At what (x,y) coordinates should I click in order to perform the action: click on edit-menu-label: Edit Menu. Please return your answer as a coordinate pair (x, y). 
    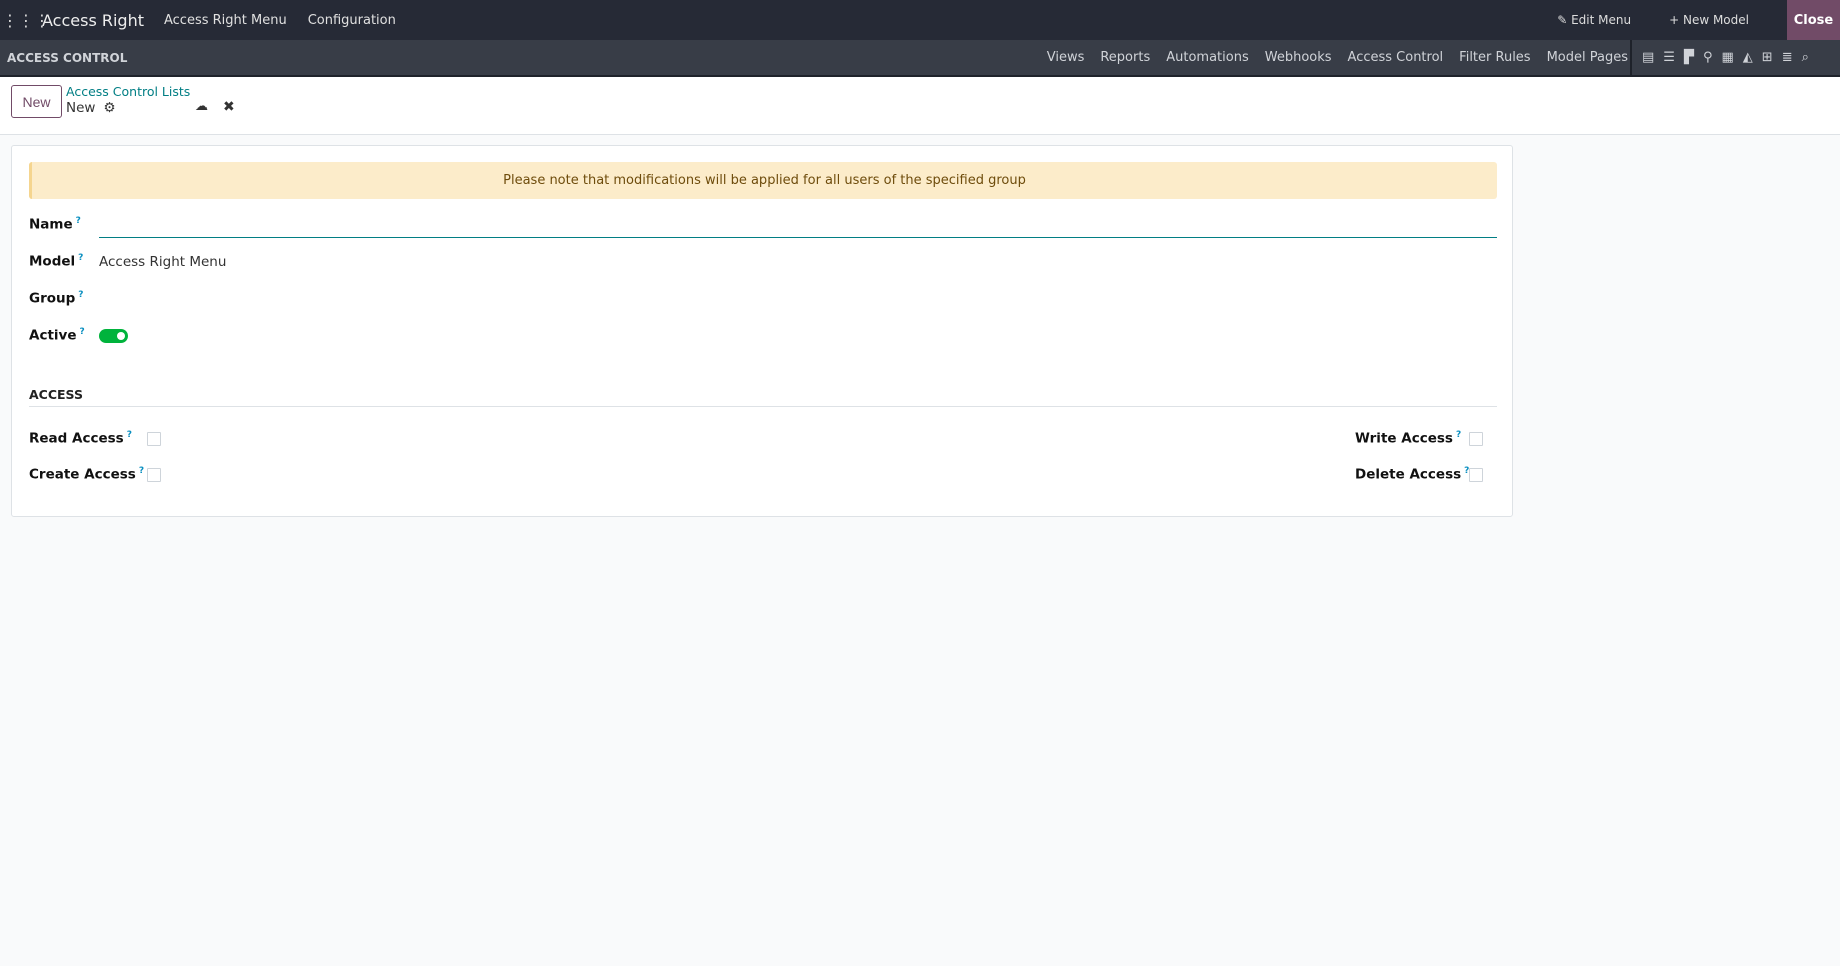
    Looking at the image, I should click on (1601, 20).